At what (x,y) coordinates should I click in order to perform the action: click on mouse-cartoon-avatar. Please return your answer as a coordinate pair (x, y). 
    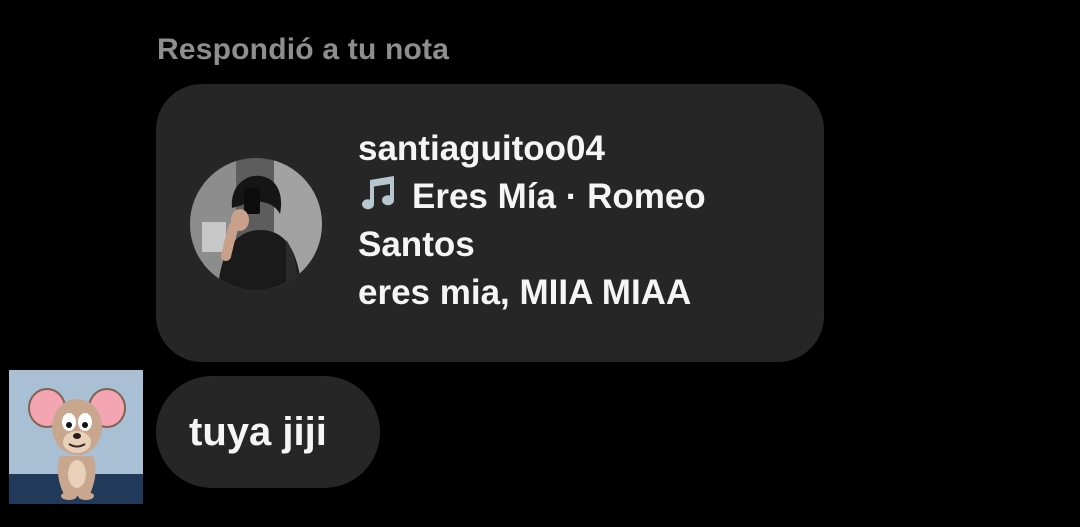
    Looking at the image, I should click on (76, 437).